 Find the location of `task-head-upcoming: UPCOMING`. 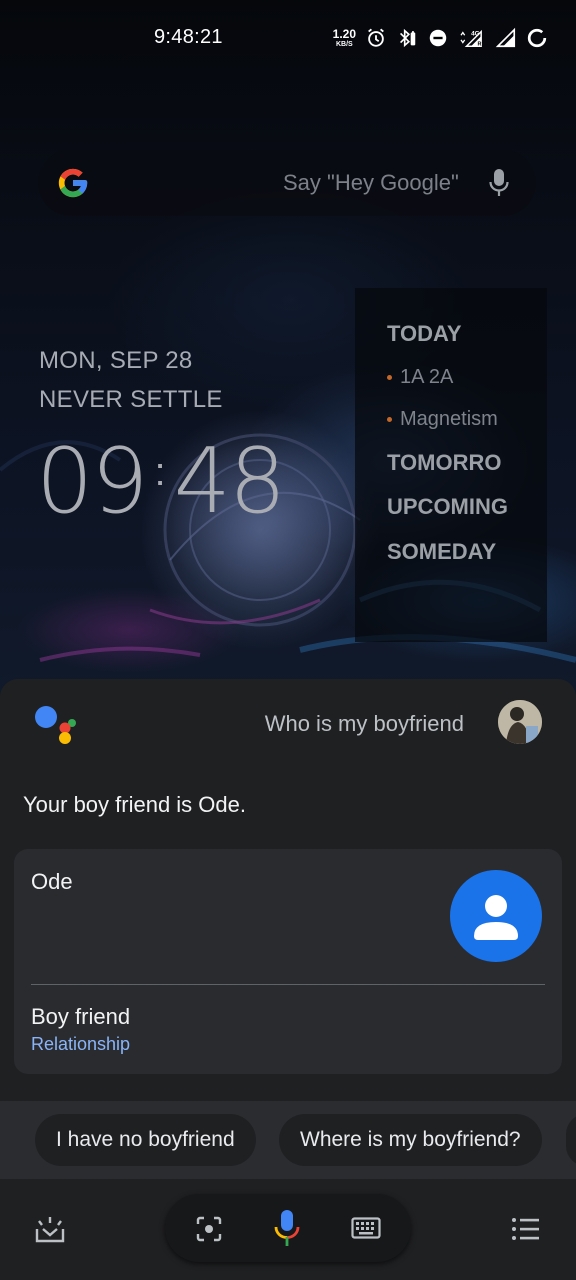

task-head-upcoming: UPCOMING is located at coordinates (447, 506).